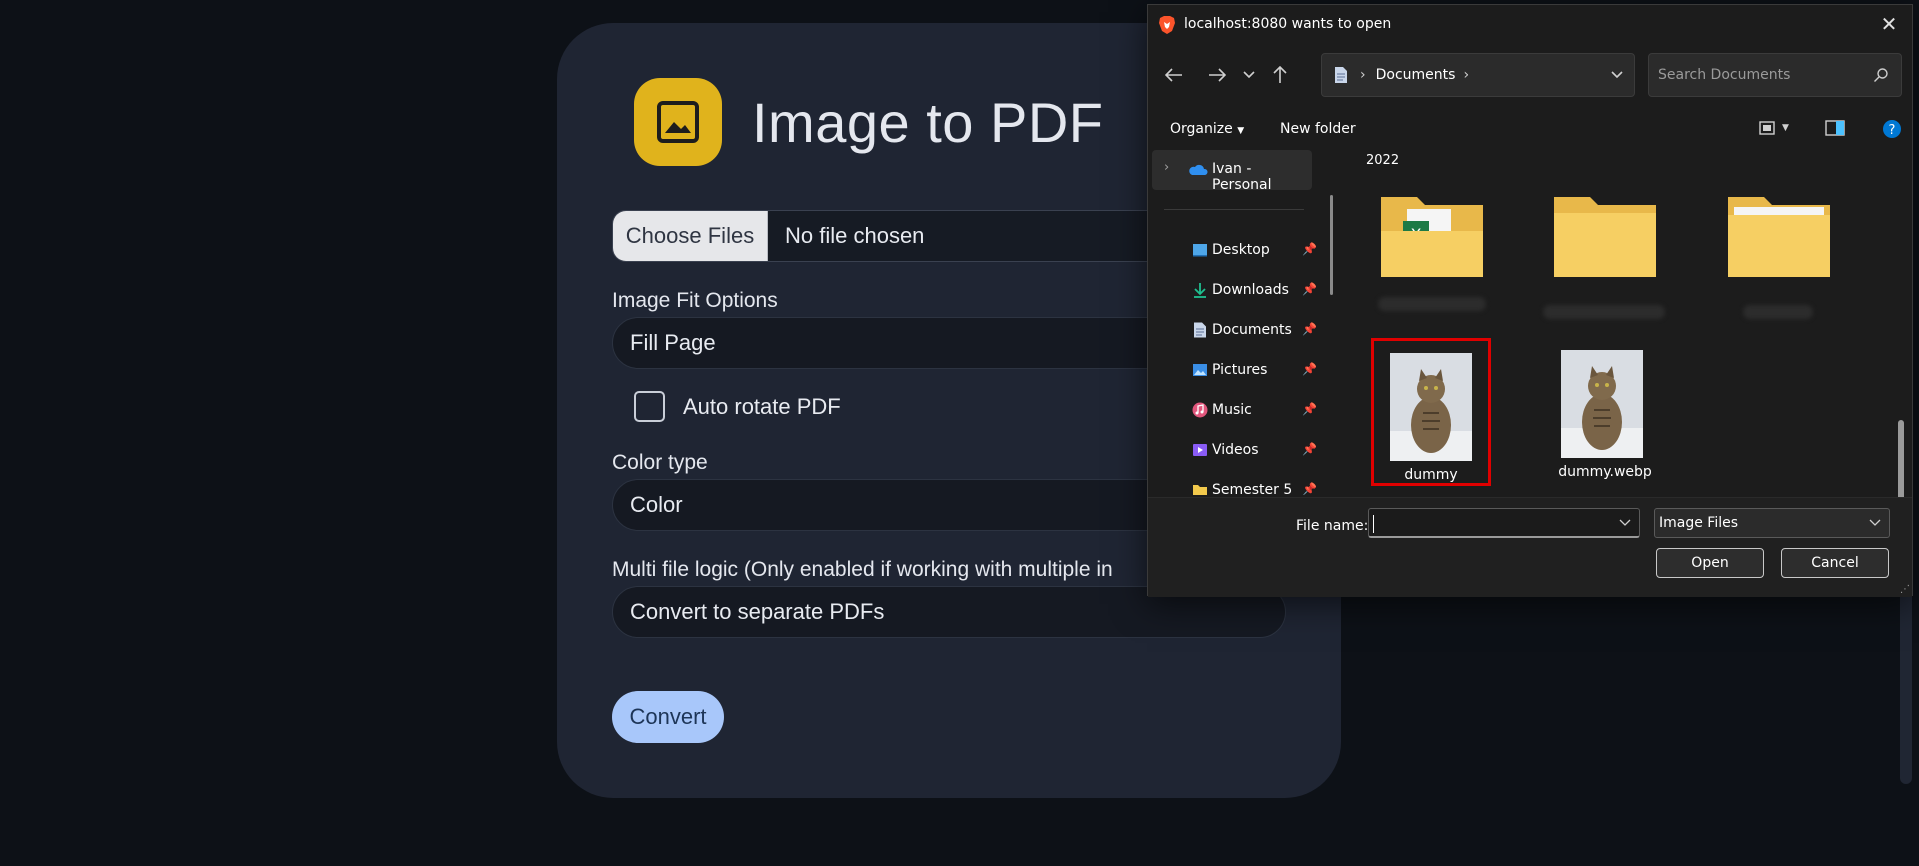 Image resolution: width=1919 pixels, height=866 pixels. I want to click on open-button: Open, so click(1710, 563).